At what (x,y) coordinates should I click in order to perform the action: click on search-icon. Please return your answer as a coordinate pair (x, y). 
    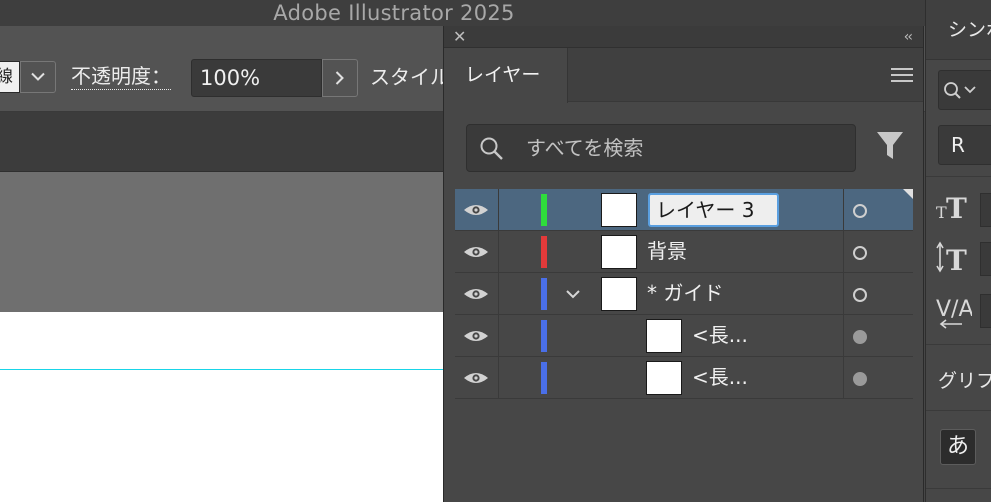
    Looking at the image, I should click on (491, 148).